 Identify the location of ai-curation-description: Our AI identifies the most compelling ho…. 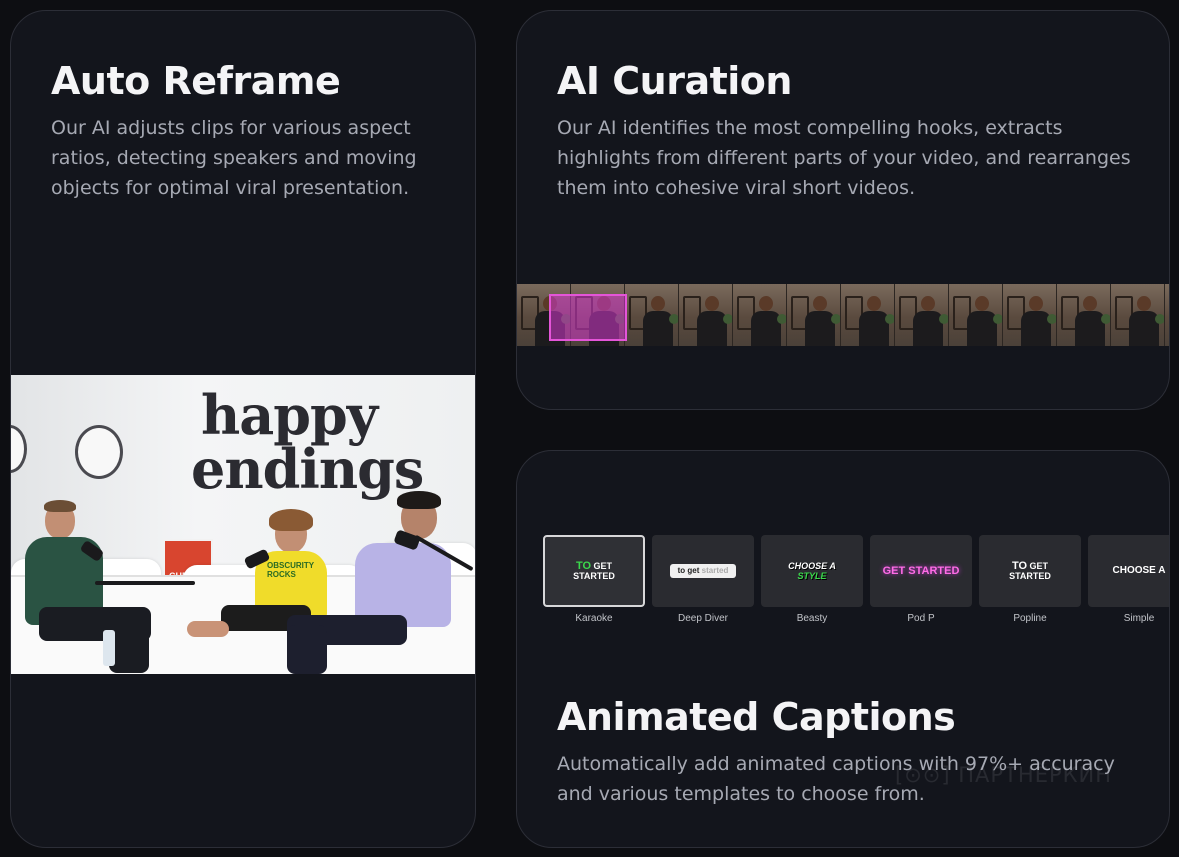
(844, 158).